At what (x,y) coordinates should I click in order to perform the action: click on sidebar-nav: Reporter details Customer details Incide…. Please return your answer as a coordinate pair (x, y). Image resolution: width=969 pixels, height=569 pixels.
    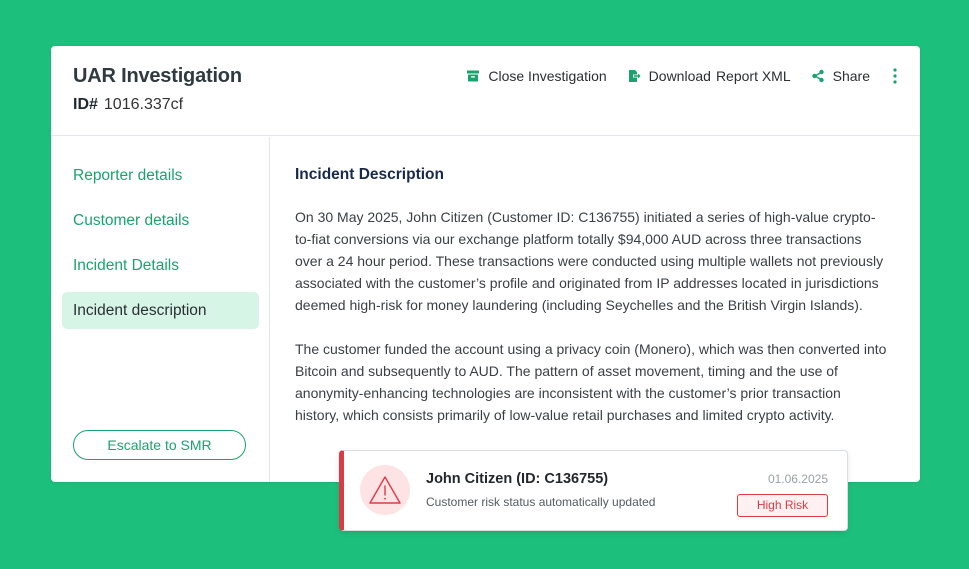
    Looking at the image, I should click on (160, 309).